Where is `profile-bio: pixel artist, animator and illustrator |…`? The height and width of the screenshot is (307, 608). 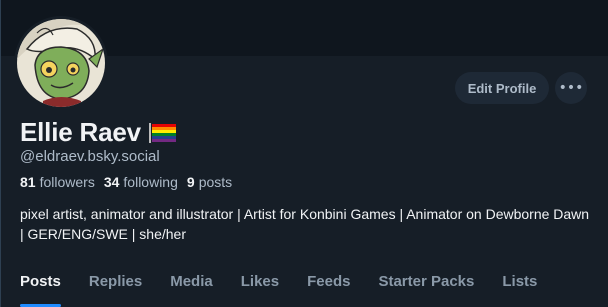 profile-bio: pixel artist, animator and illustrator |… is located at coordinates (305, 224).